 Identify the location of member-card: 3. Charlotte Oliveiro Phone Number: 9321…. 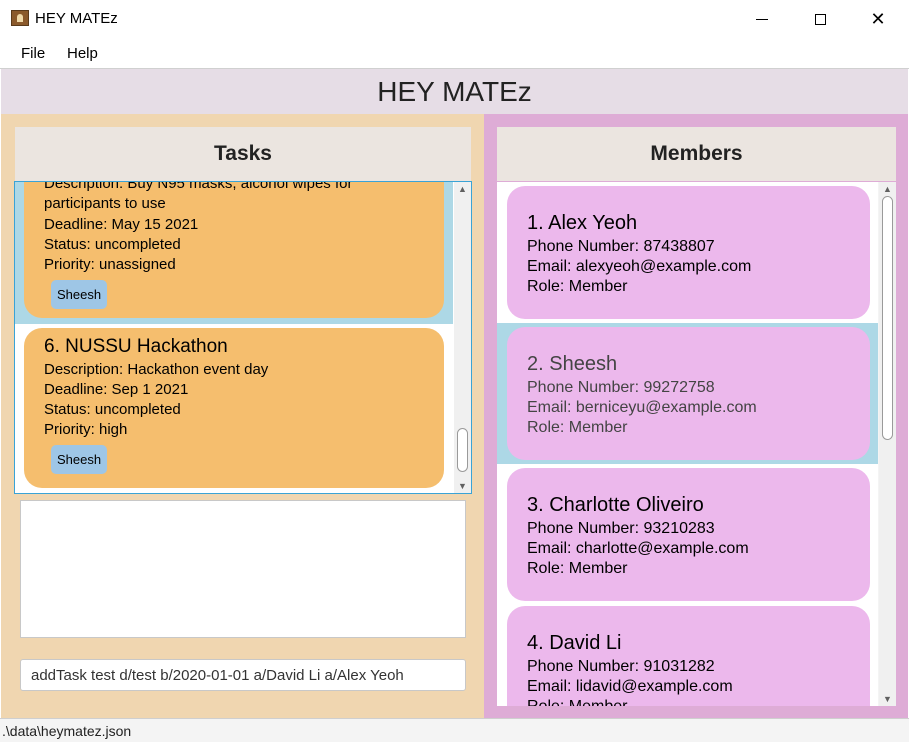
(688, 534).